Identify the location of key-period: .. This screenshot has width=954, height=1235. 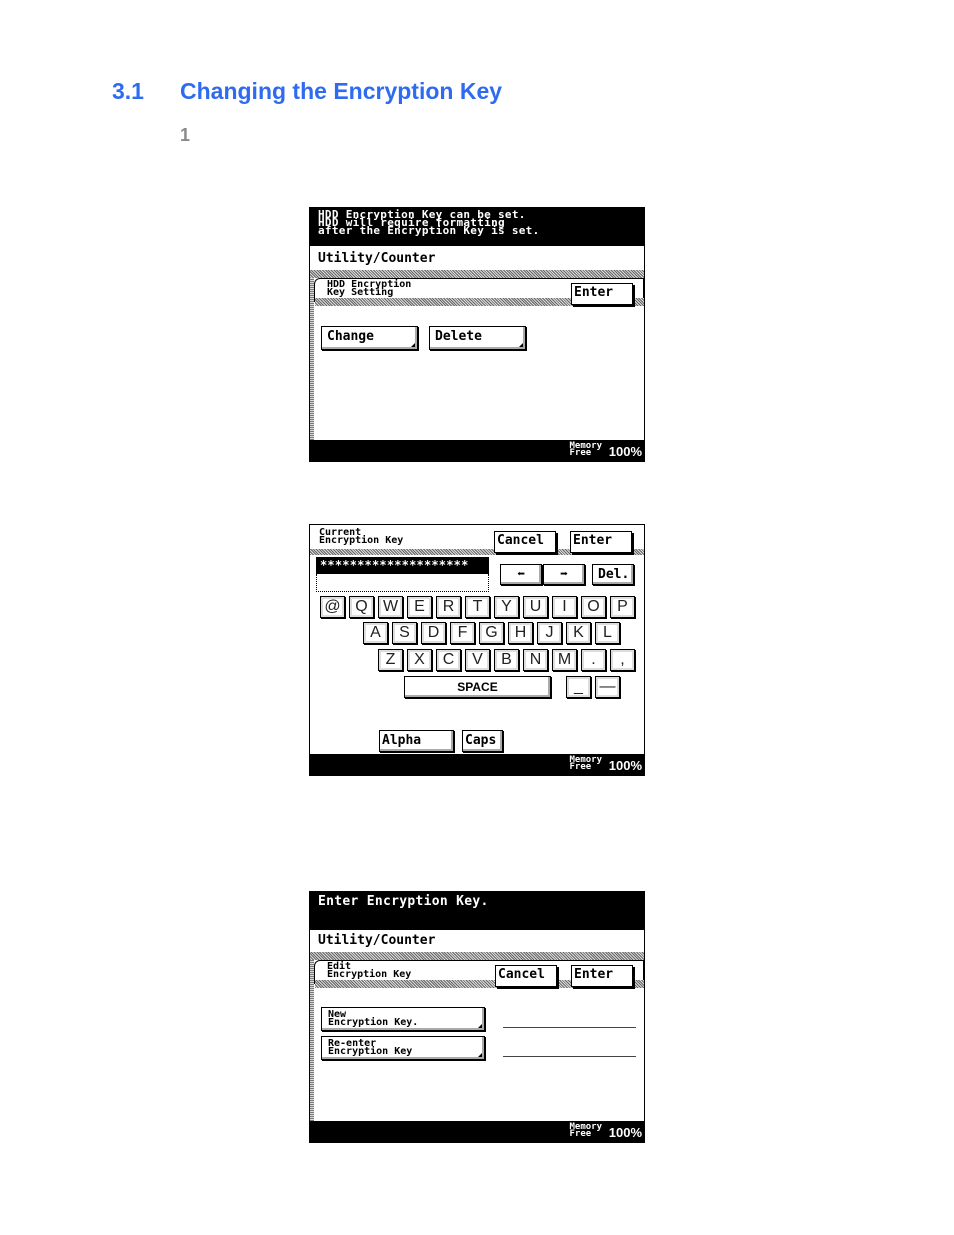
(593, 660).